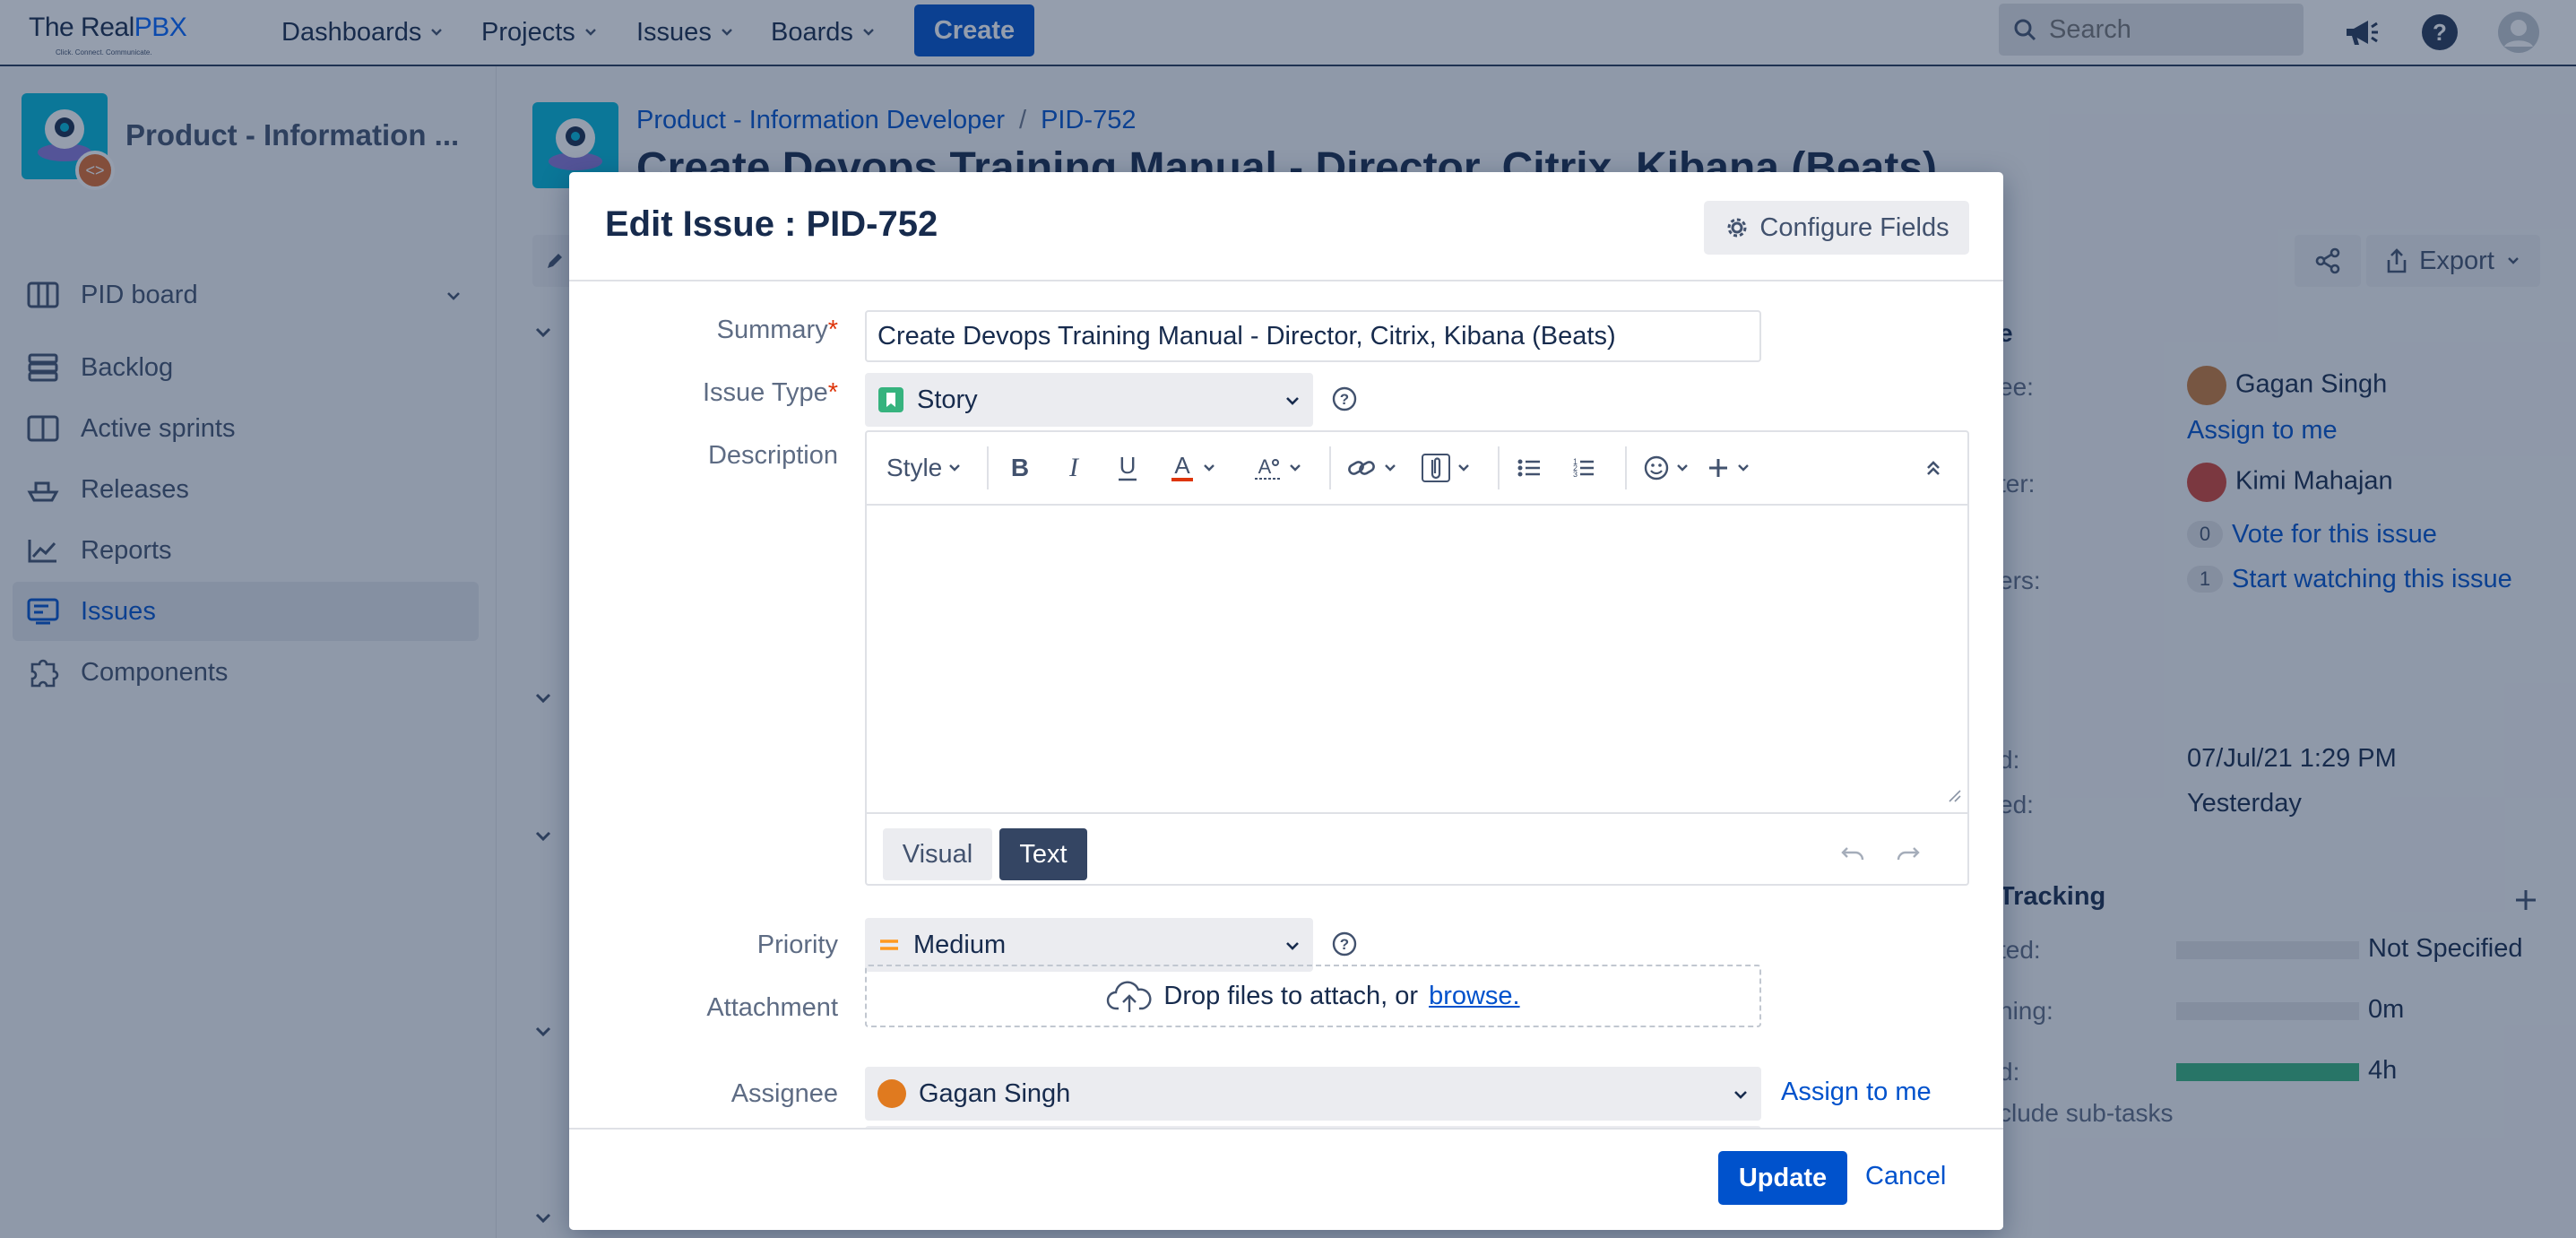  Describe the element at coordinates (765, 392) in the screenshot. I see `issue-type-label-text: Issue Type` at that location.